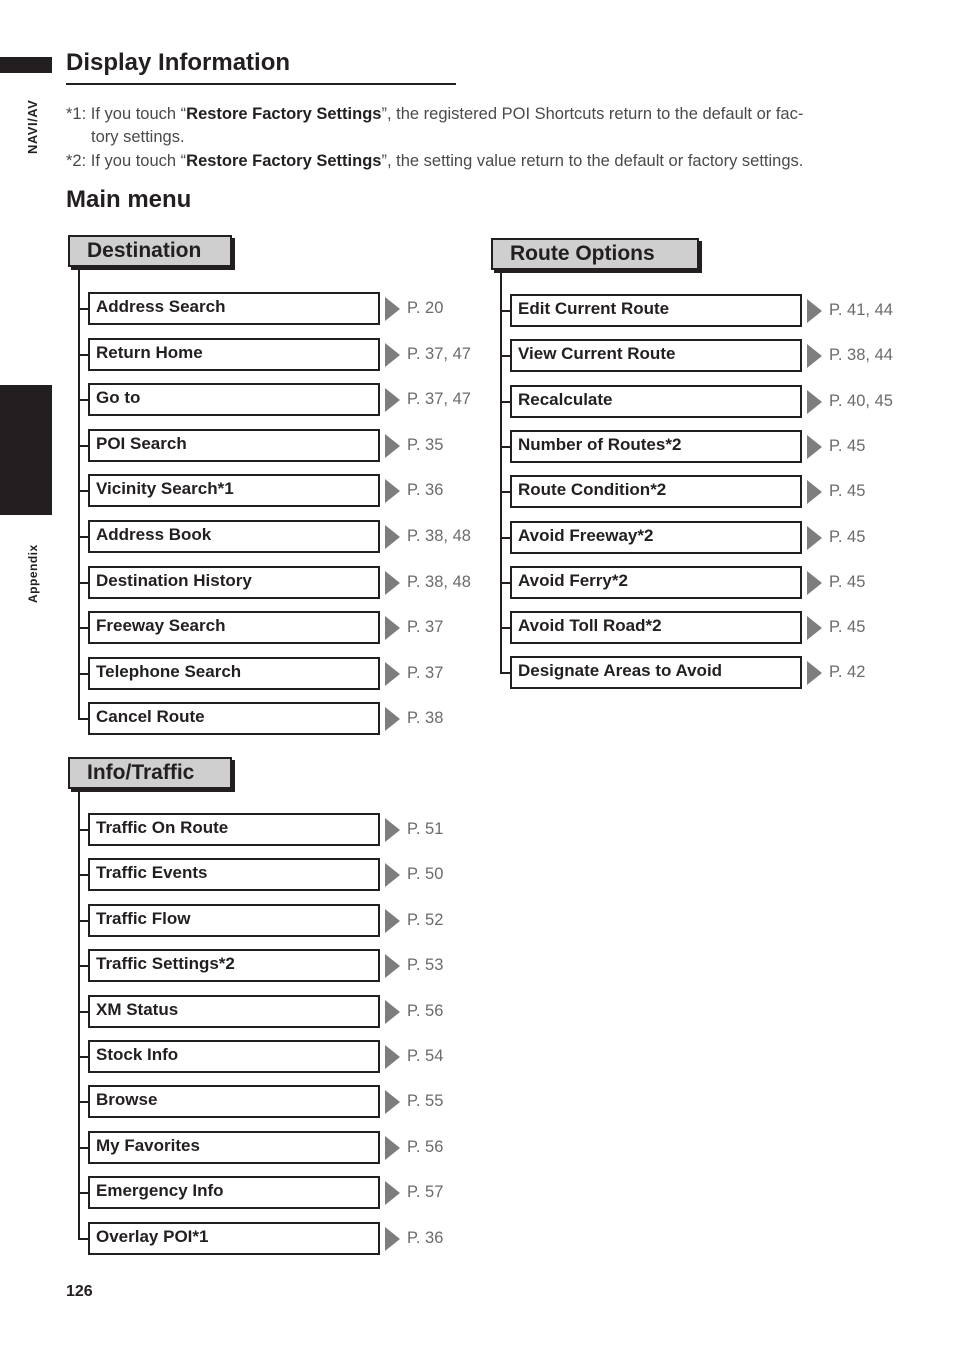 Image resolution: width=954 pixels, height=1355 pixels. What do you see at coordinates (234, 308) in the screenshot?
I see `menu-item-address-search: Address Search` at bounding box center [234, 308].